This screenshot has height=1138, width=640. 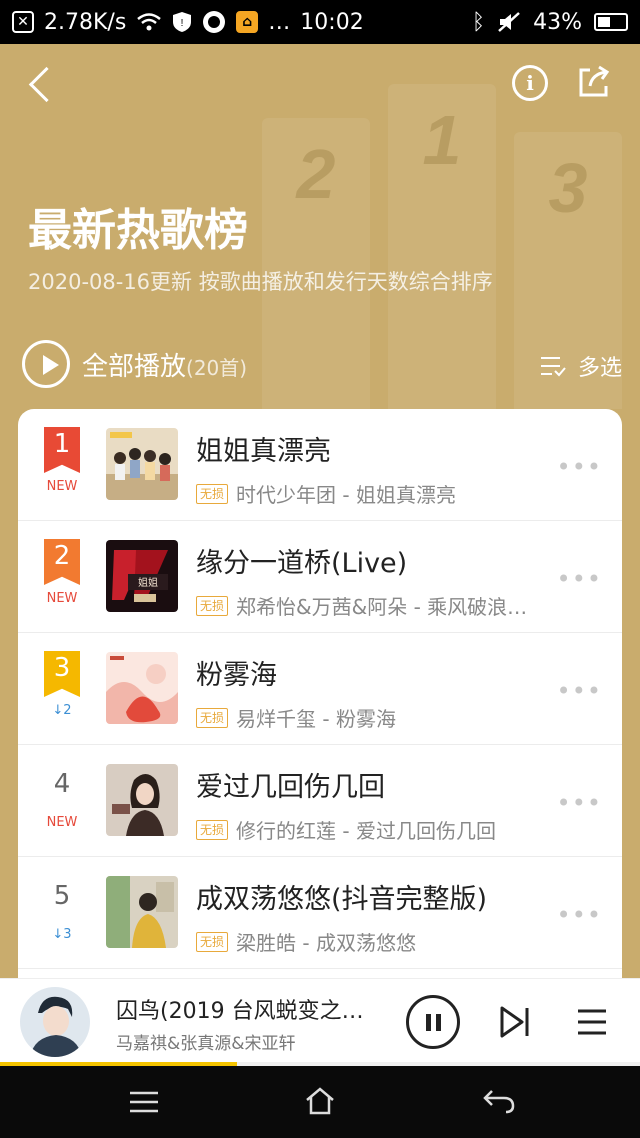 I want to click on pause-icon, so click(x=433, y=1022).